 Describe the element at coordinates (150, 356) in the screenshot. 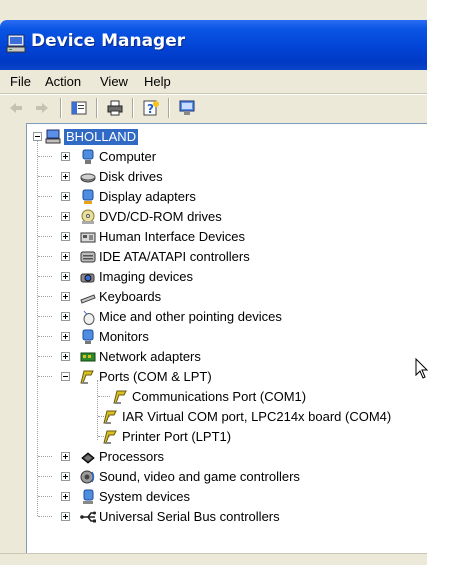

I see `tree-item-label: Network adapters` at that location.